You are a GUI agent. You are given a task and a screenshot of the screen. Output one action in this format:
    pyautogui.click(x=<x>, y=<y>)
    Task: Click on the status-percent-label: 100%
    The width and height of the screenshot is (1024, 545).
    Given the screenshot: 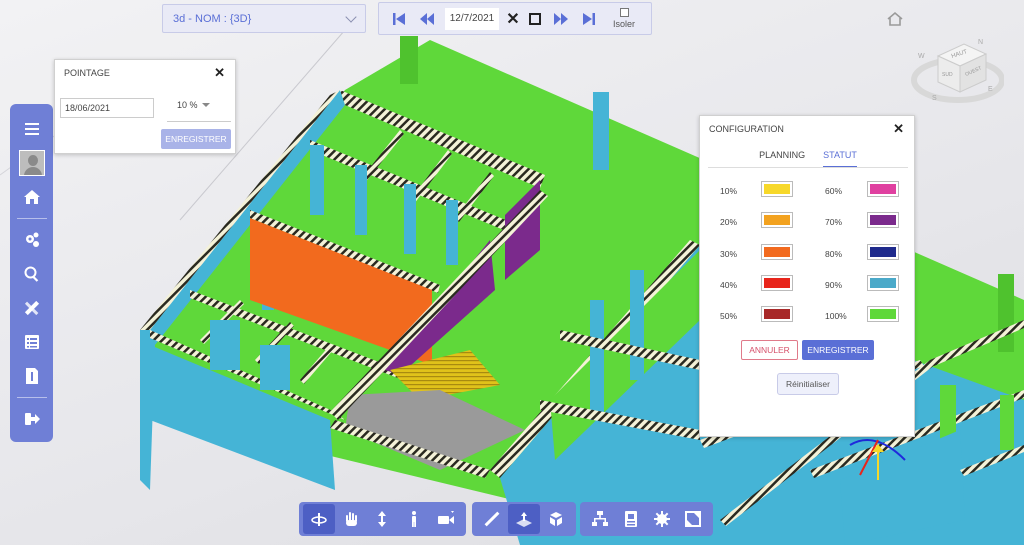 What is the action you would take?
    pyautogui.click(x=836, y=316)
    